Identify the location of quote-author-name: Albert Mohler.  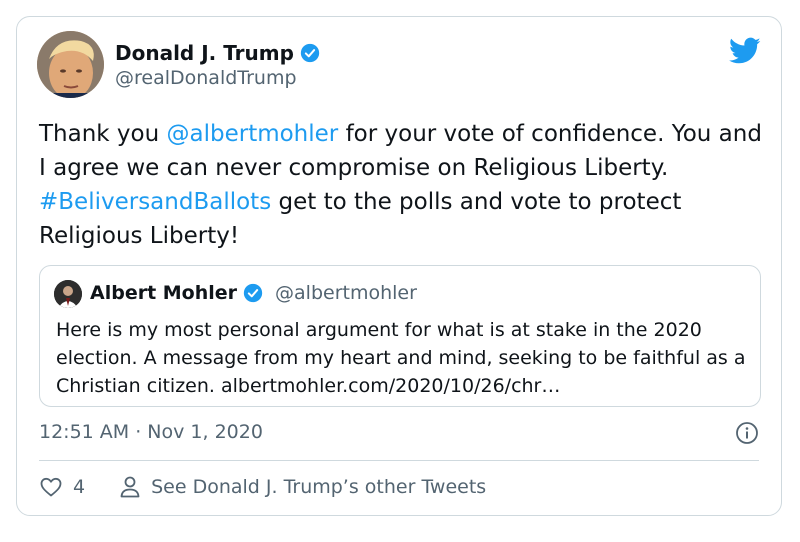
(164, 293).